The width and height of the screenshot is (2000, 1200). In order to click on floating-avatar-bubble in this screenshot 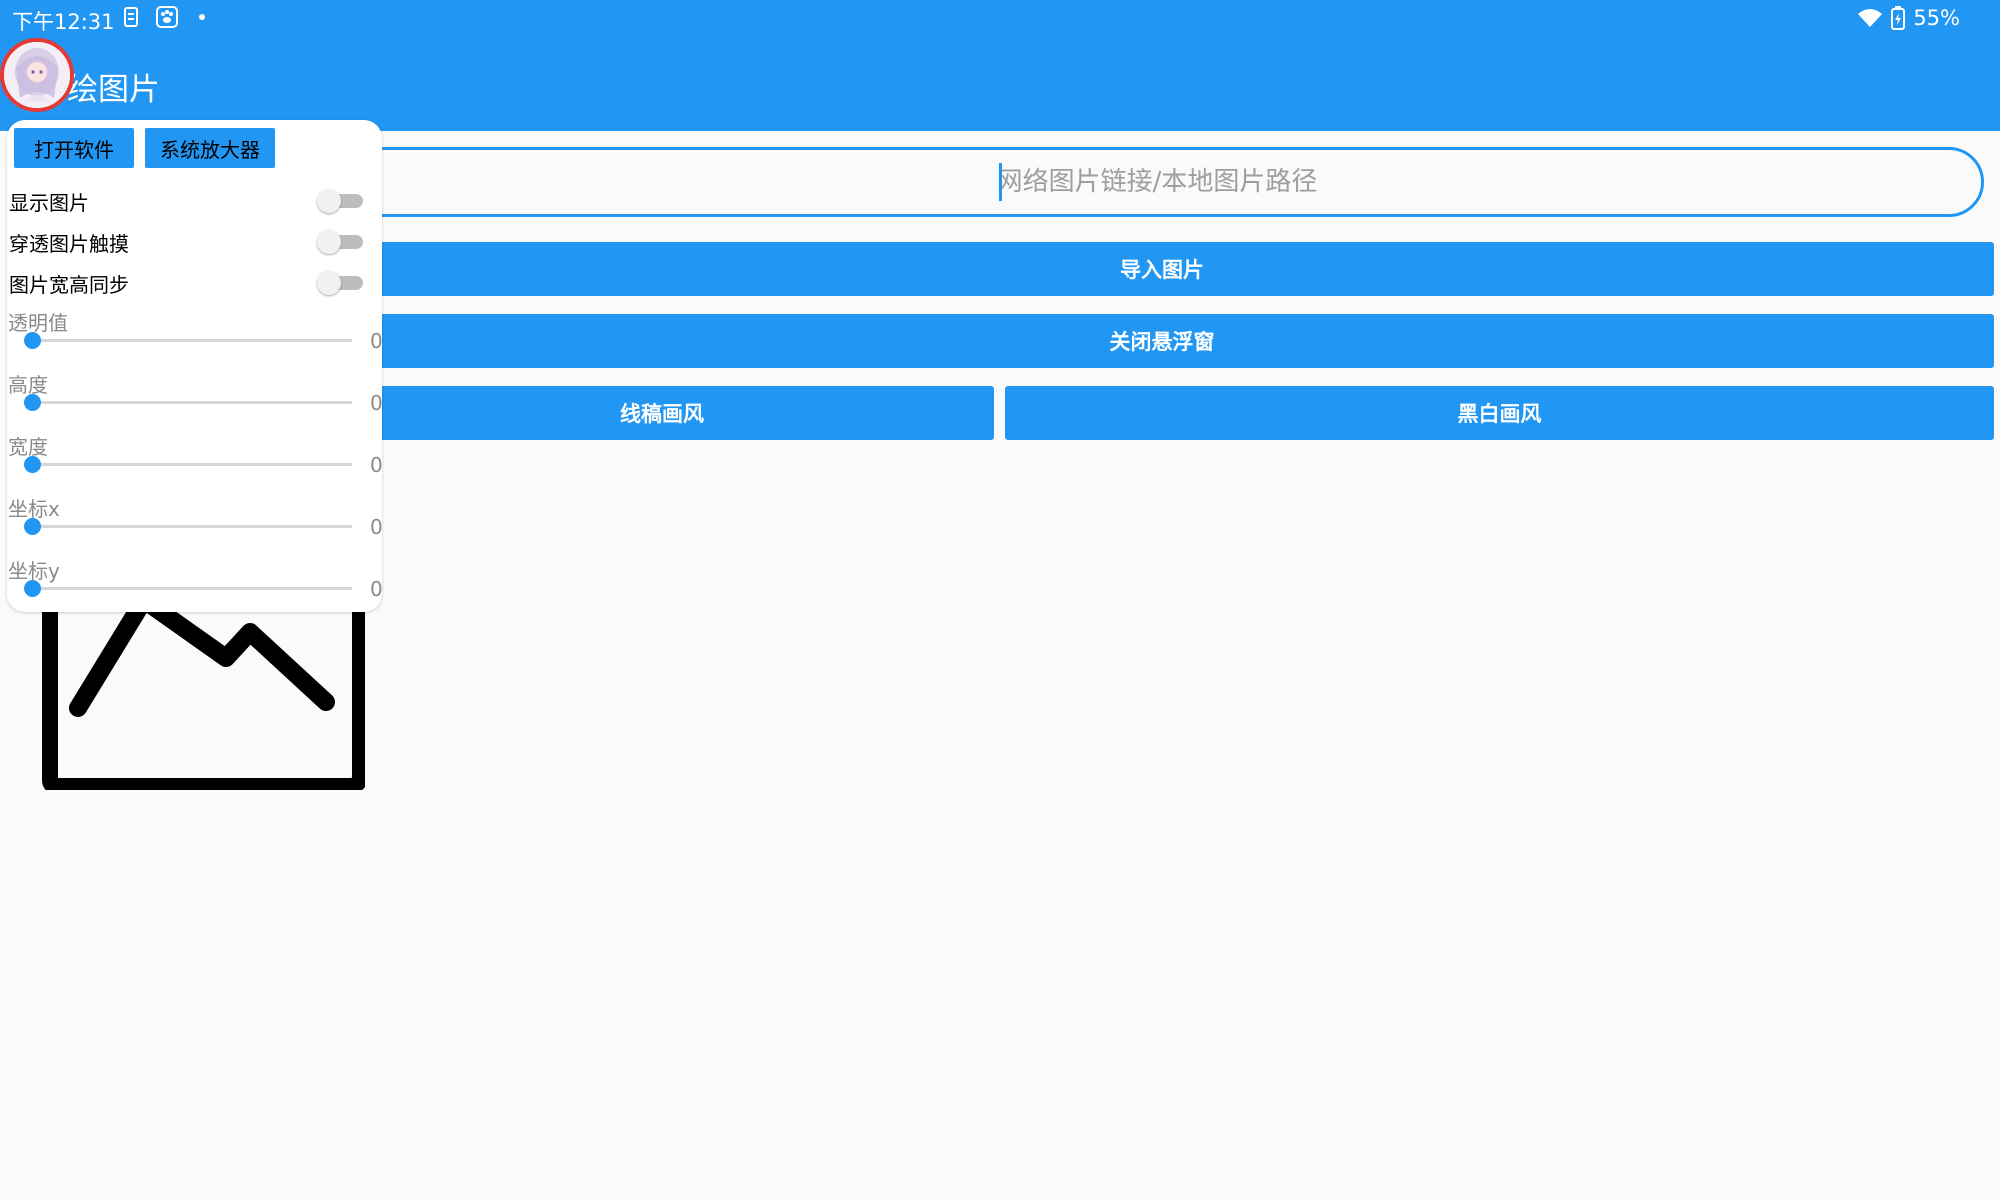, I will do `click(37, 75)`.